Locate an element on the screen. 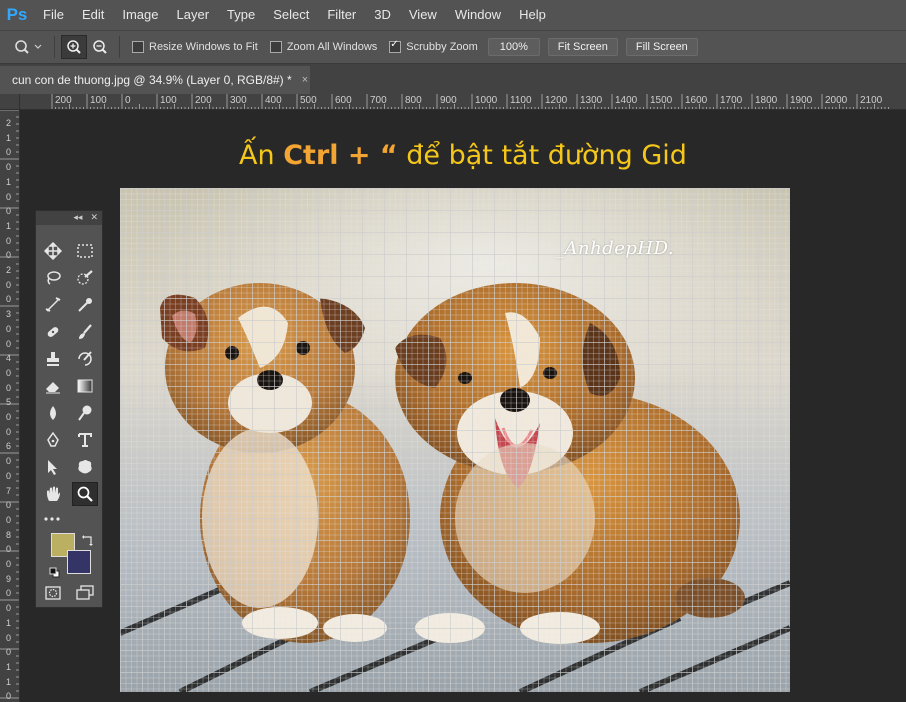 This screenshot has width=906, height=702. caption-text: Ấn Ctrl + “ để bật tắt đường Gid is located at coordinates (463, 155).